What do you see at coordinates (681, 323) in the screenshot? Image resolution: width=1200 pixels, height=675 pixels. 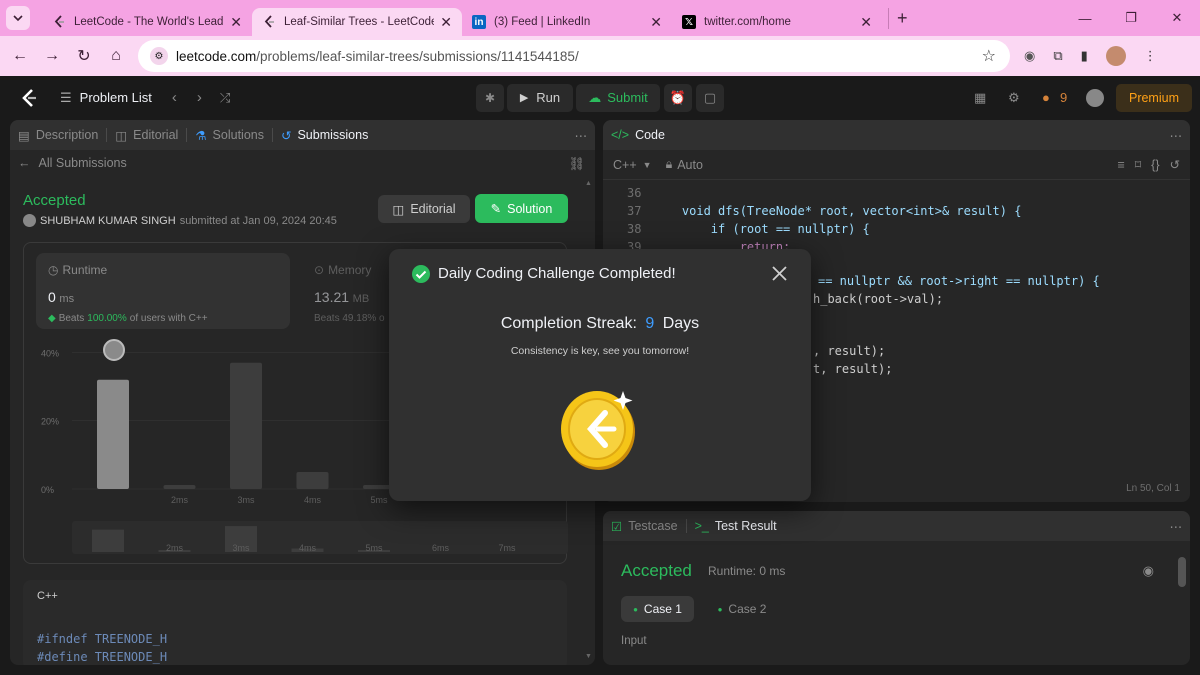 I see `streak-unit: Days` at bounding box center [681, 323].